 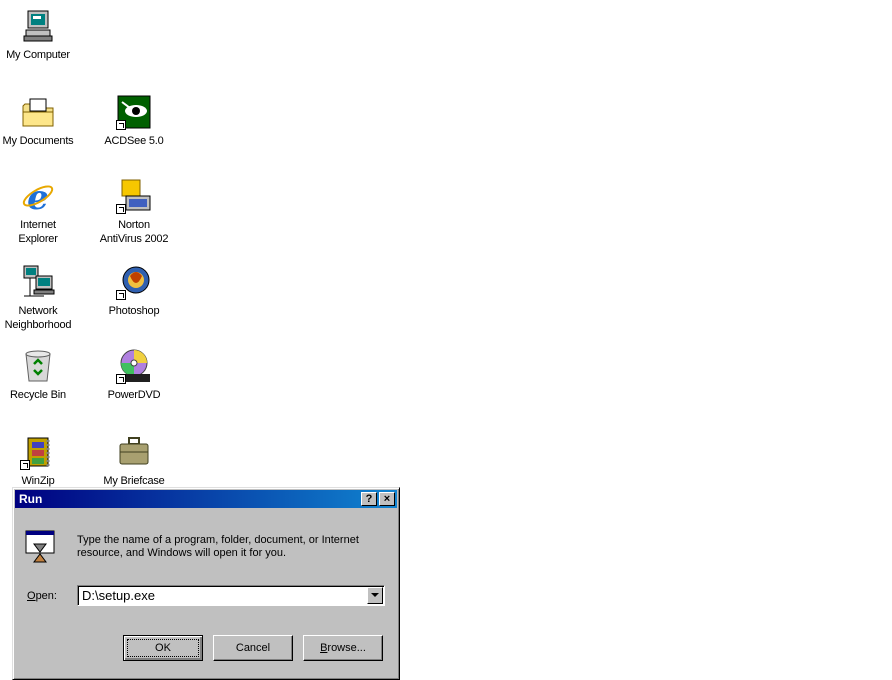 What do you see at coordinates (118, 595) in the screenshot?
I see `open-input: D:\setup.exe` at bounding box center [118, 595].